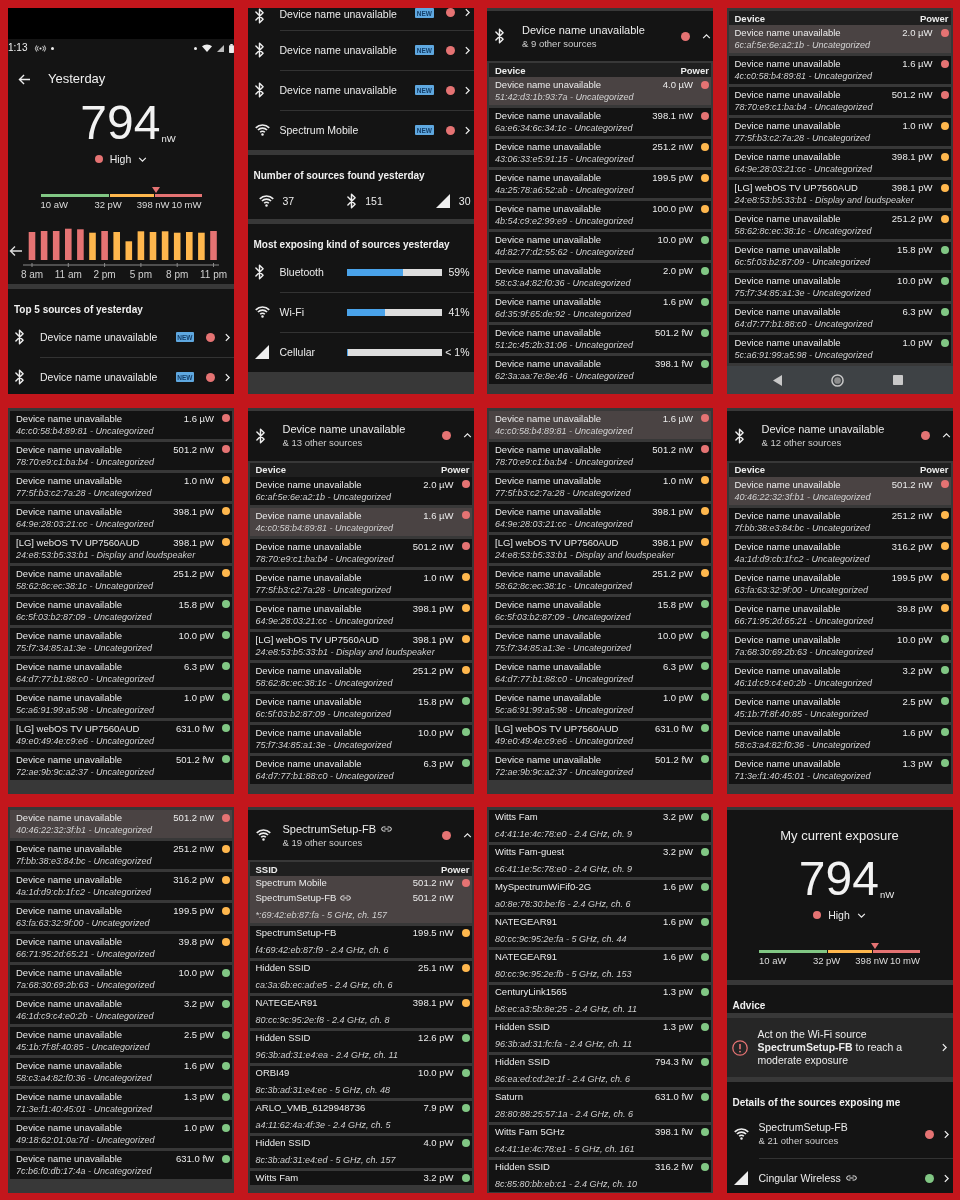 Image resolution: width=960 pixels, height=1200 pixels. What do you see at coordinates (24, 79) in the screenshot?
I see `back-arrow-icon` at bounding box center [24, 79].